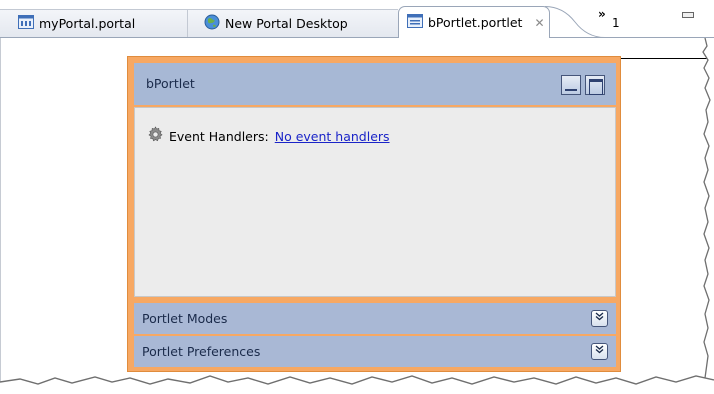 Image resolution: width=714 pixels, height=394 pixels. What do you see at coordinates (375, 318) in the screenshot?
I see `portlet-modes-section: Portlet Modes` at bounding box center [375, 318].